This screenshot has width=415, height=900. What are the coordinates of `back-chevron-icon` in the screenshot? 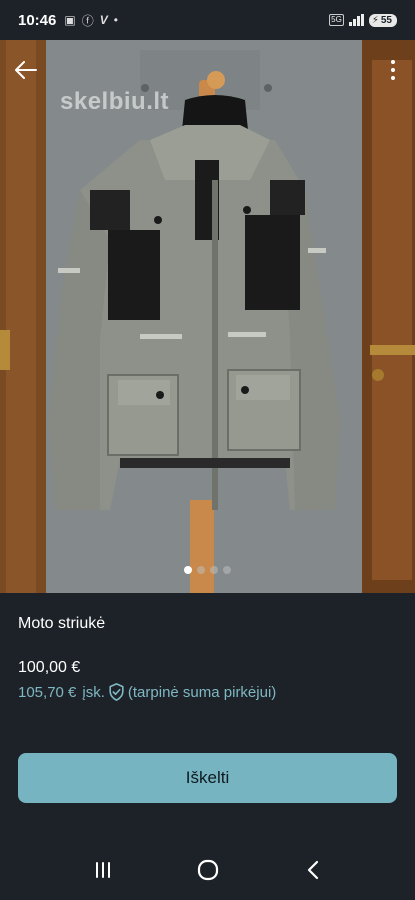 It's located at (312, 870).